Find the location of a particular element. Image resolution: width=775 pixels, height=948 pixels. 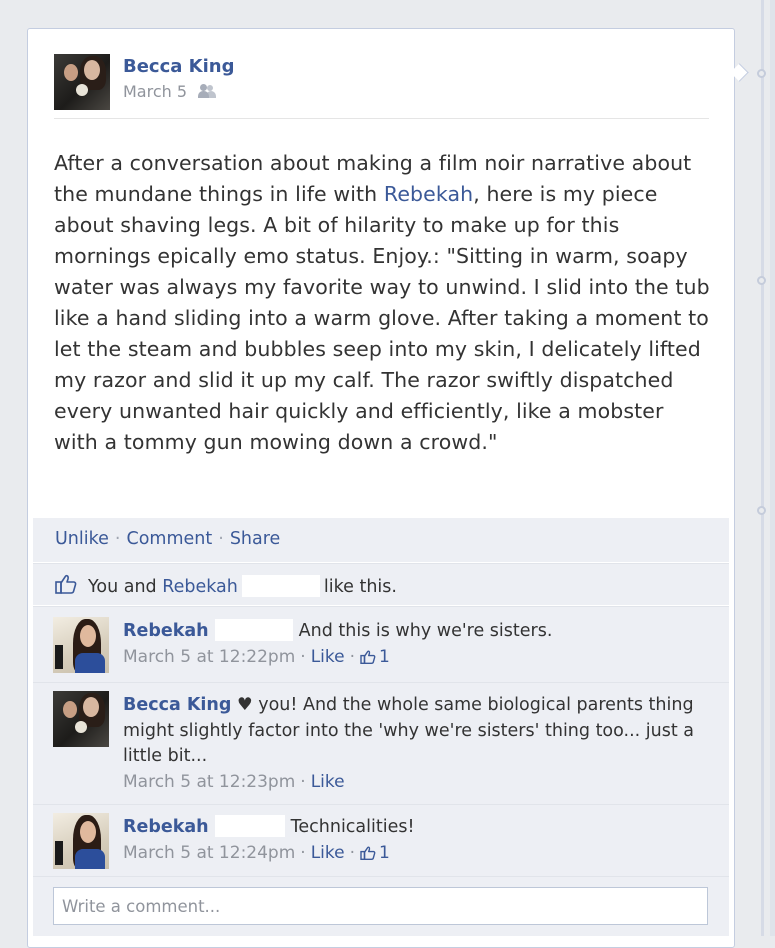

comment-meta: March 5 at 12:23pm · Like is located at coordinates (418, 783).